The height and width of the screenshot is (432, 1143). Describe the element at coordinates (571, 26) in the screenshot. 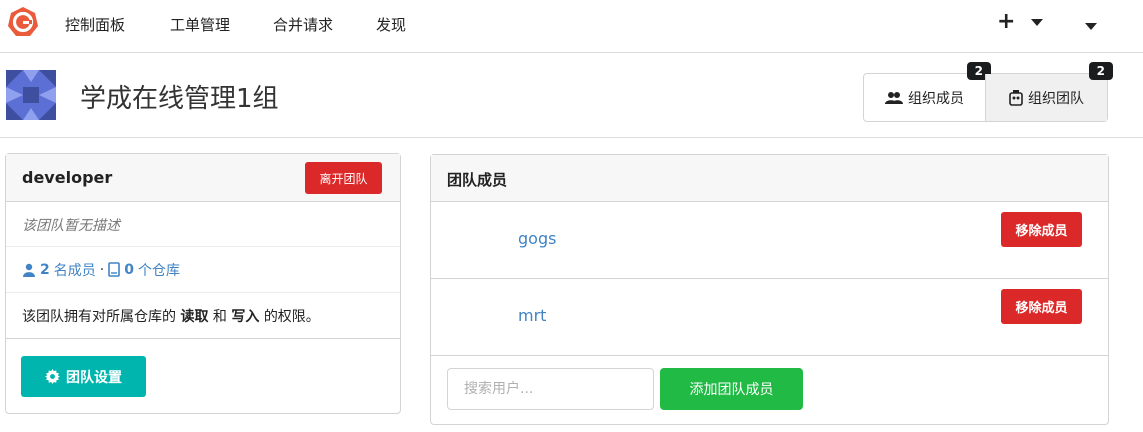

I see `top-navbar: 控制面板 工单管理 合并请求 发现 +` at that location.